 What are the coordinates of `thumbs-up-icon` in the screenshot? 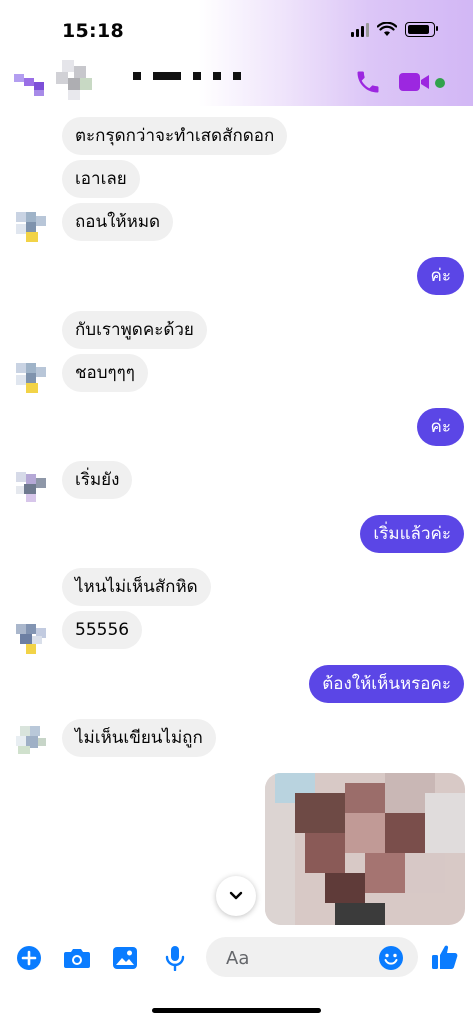 It's located at (445, 957).